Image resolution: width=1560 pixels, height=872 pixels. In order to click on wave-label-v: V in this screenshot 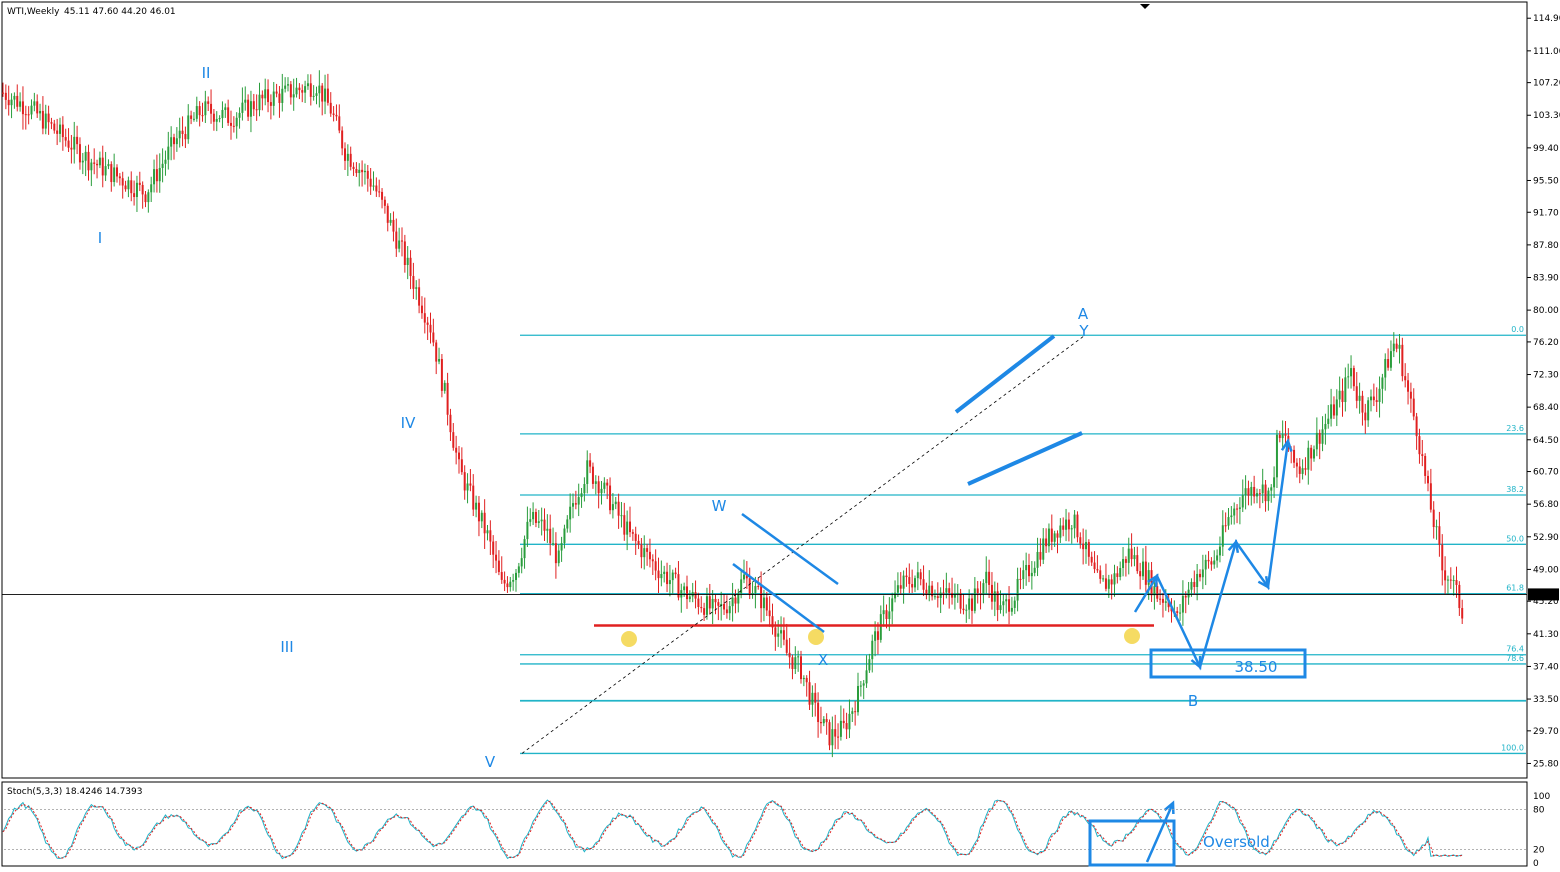, I will do `click(490, 762)`.